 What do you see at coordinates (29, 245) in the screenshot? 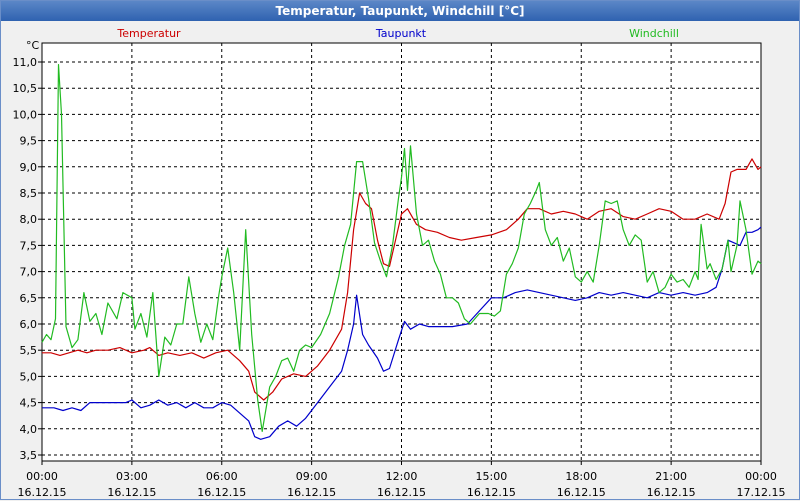
I see `y-tick-label: 7,5` at bounding box center [29, 245].